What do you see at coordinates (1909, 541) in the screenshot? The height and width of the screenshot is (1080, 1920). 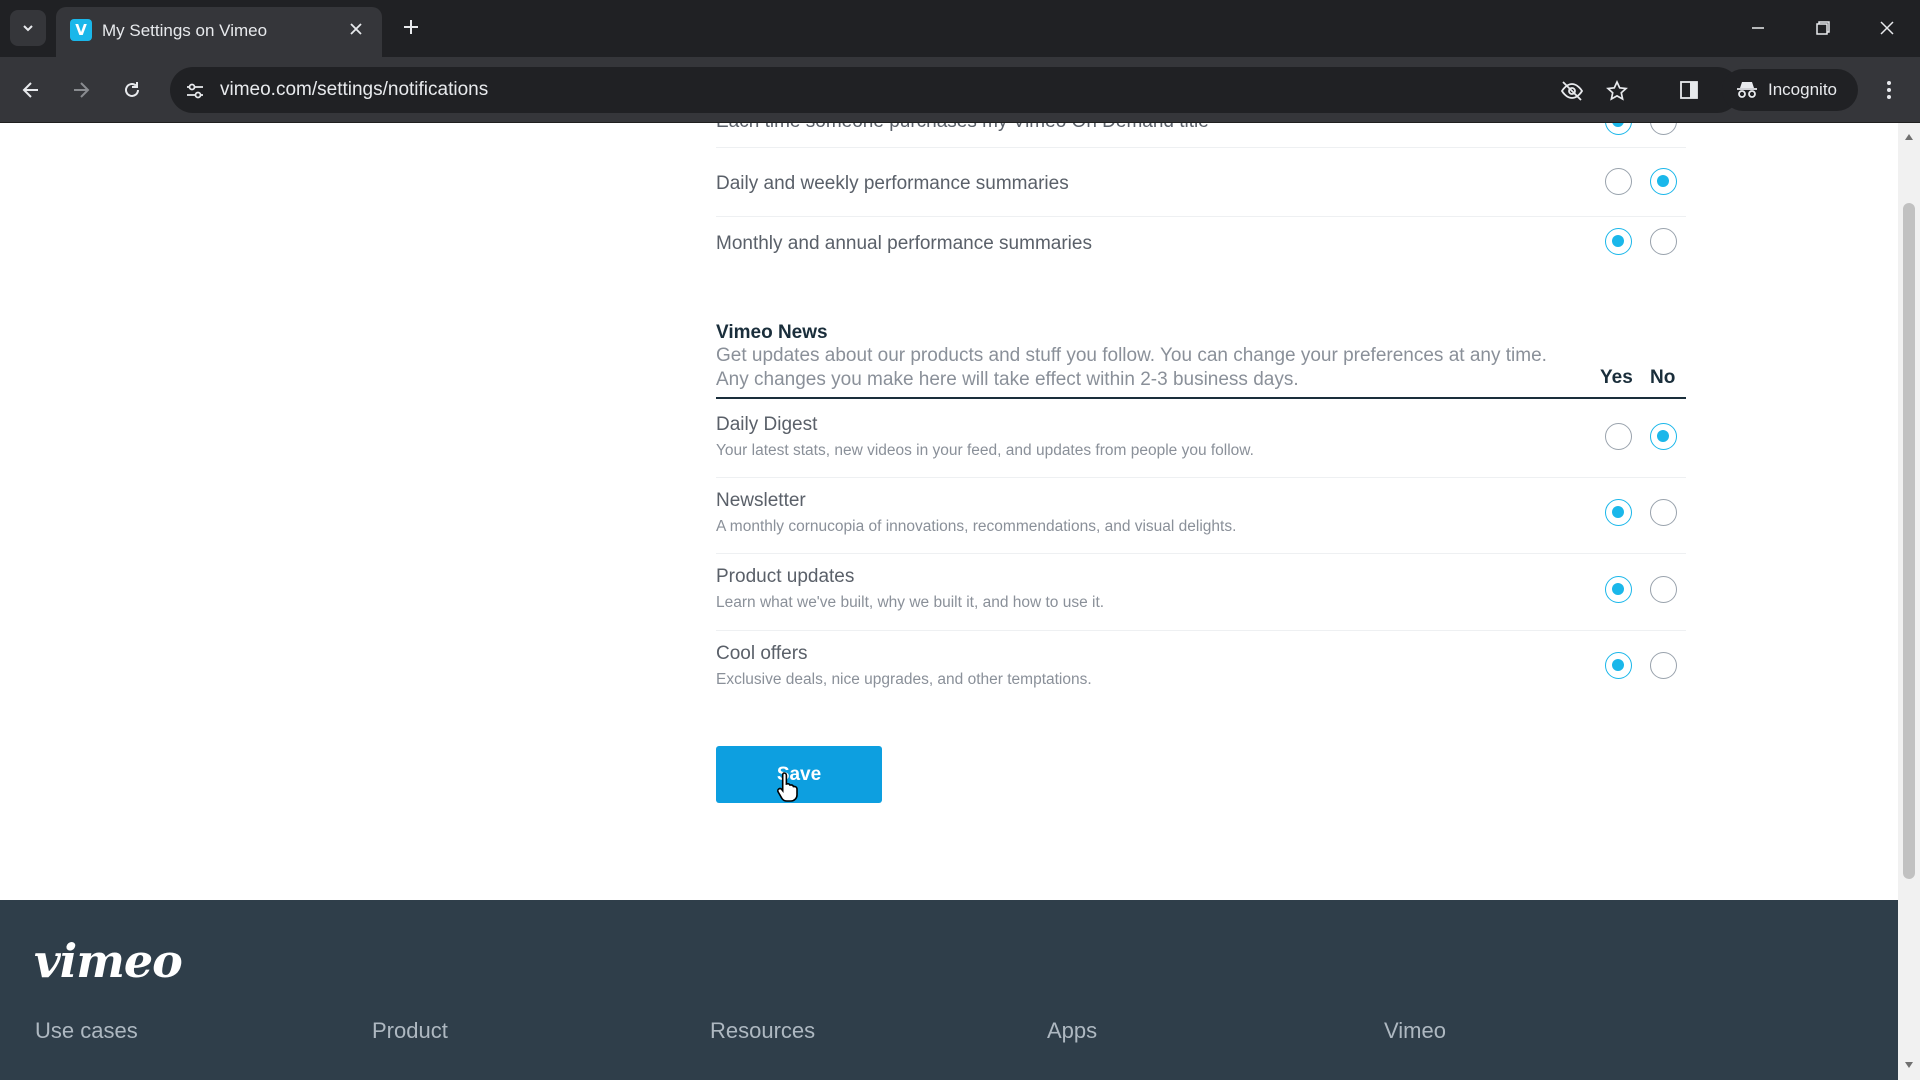 I see `scroll-thumb` at bounding box center [1909, 541].